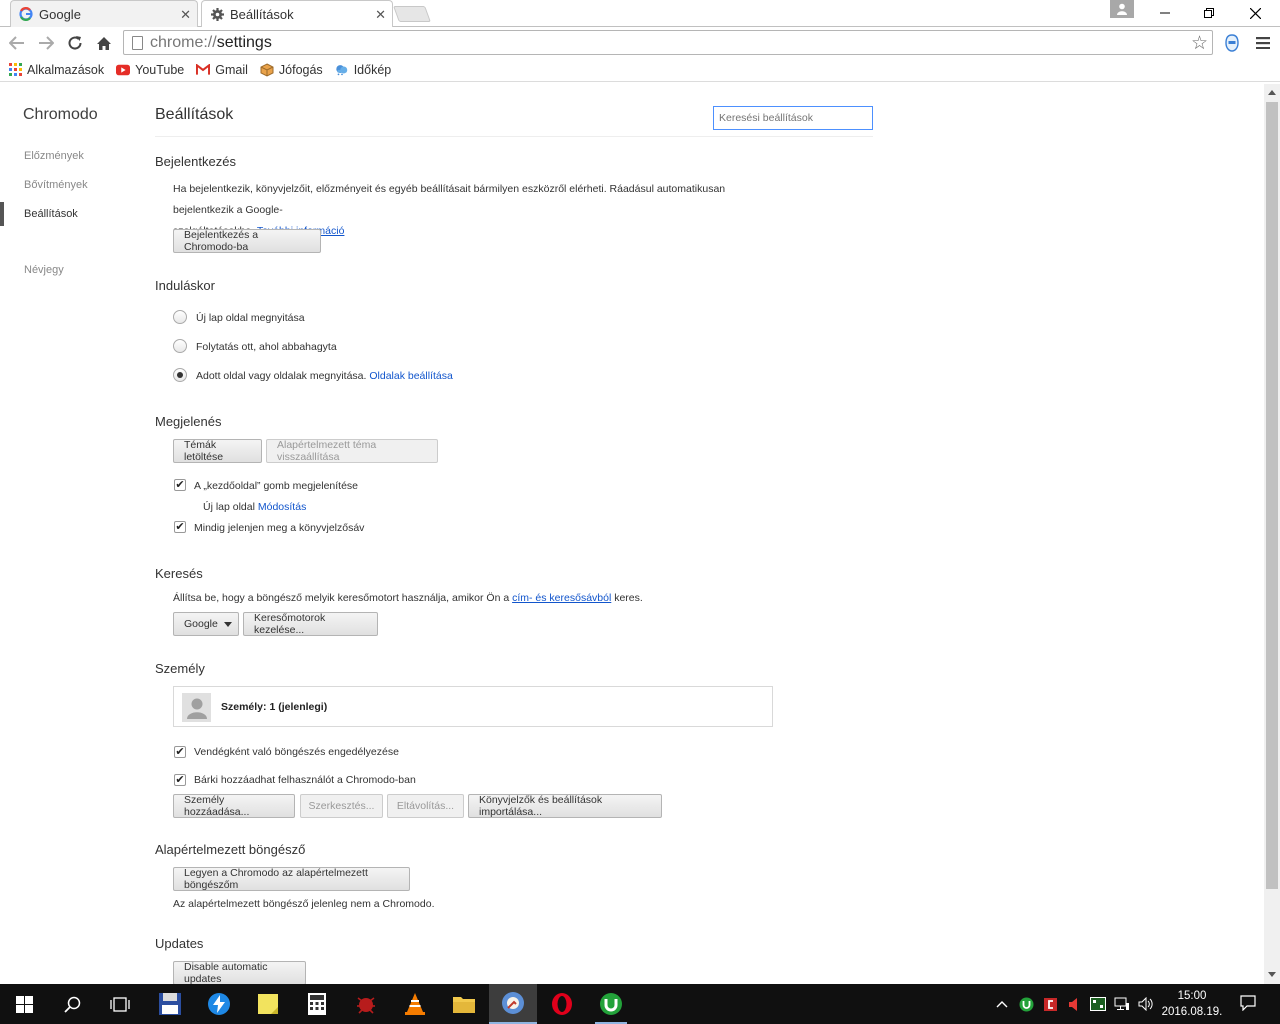 The width and height of the screenshot is (1280, 1024). Describe the element at coordinates (1232, 43) in the screenshot. I see `extension-icon` at that location.